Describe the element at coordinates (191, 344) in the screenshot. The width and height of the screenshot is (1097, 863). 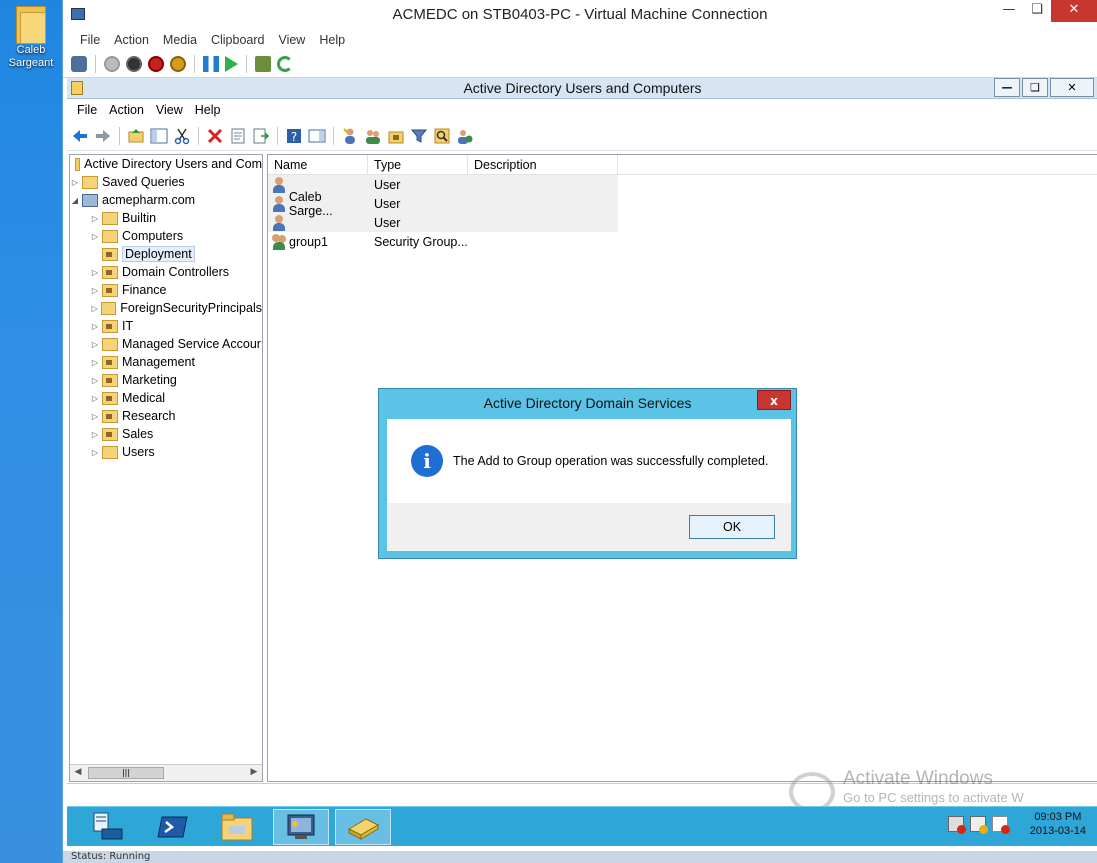
I see `tree-item-label: Managed Service Accour` at that location.